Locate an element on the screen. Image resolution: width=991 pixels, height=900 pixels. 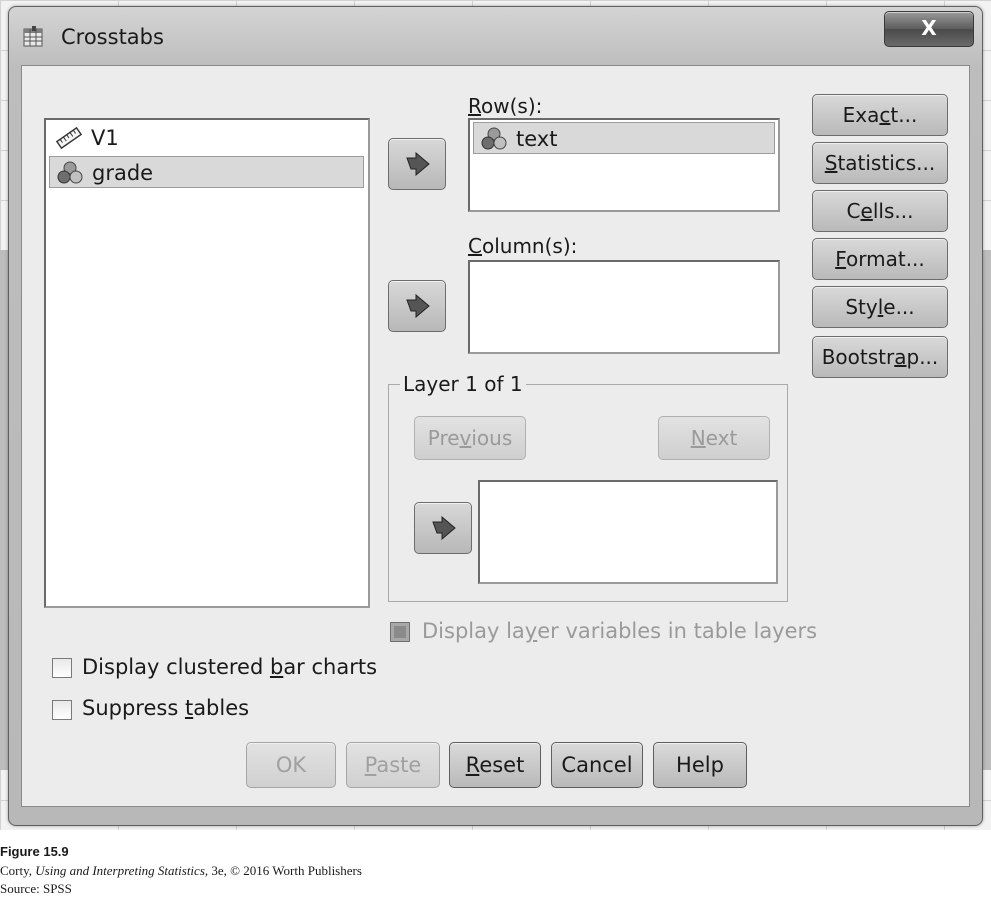
dialog-title: Crosstabs is located at coordinates (112, 37).